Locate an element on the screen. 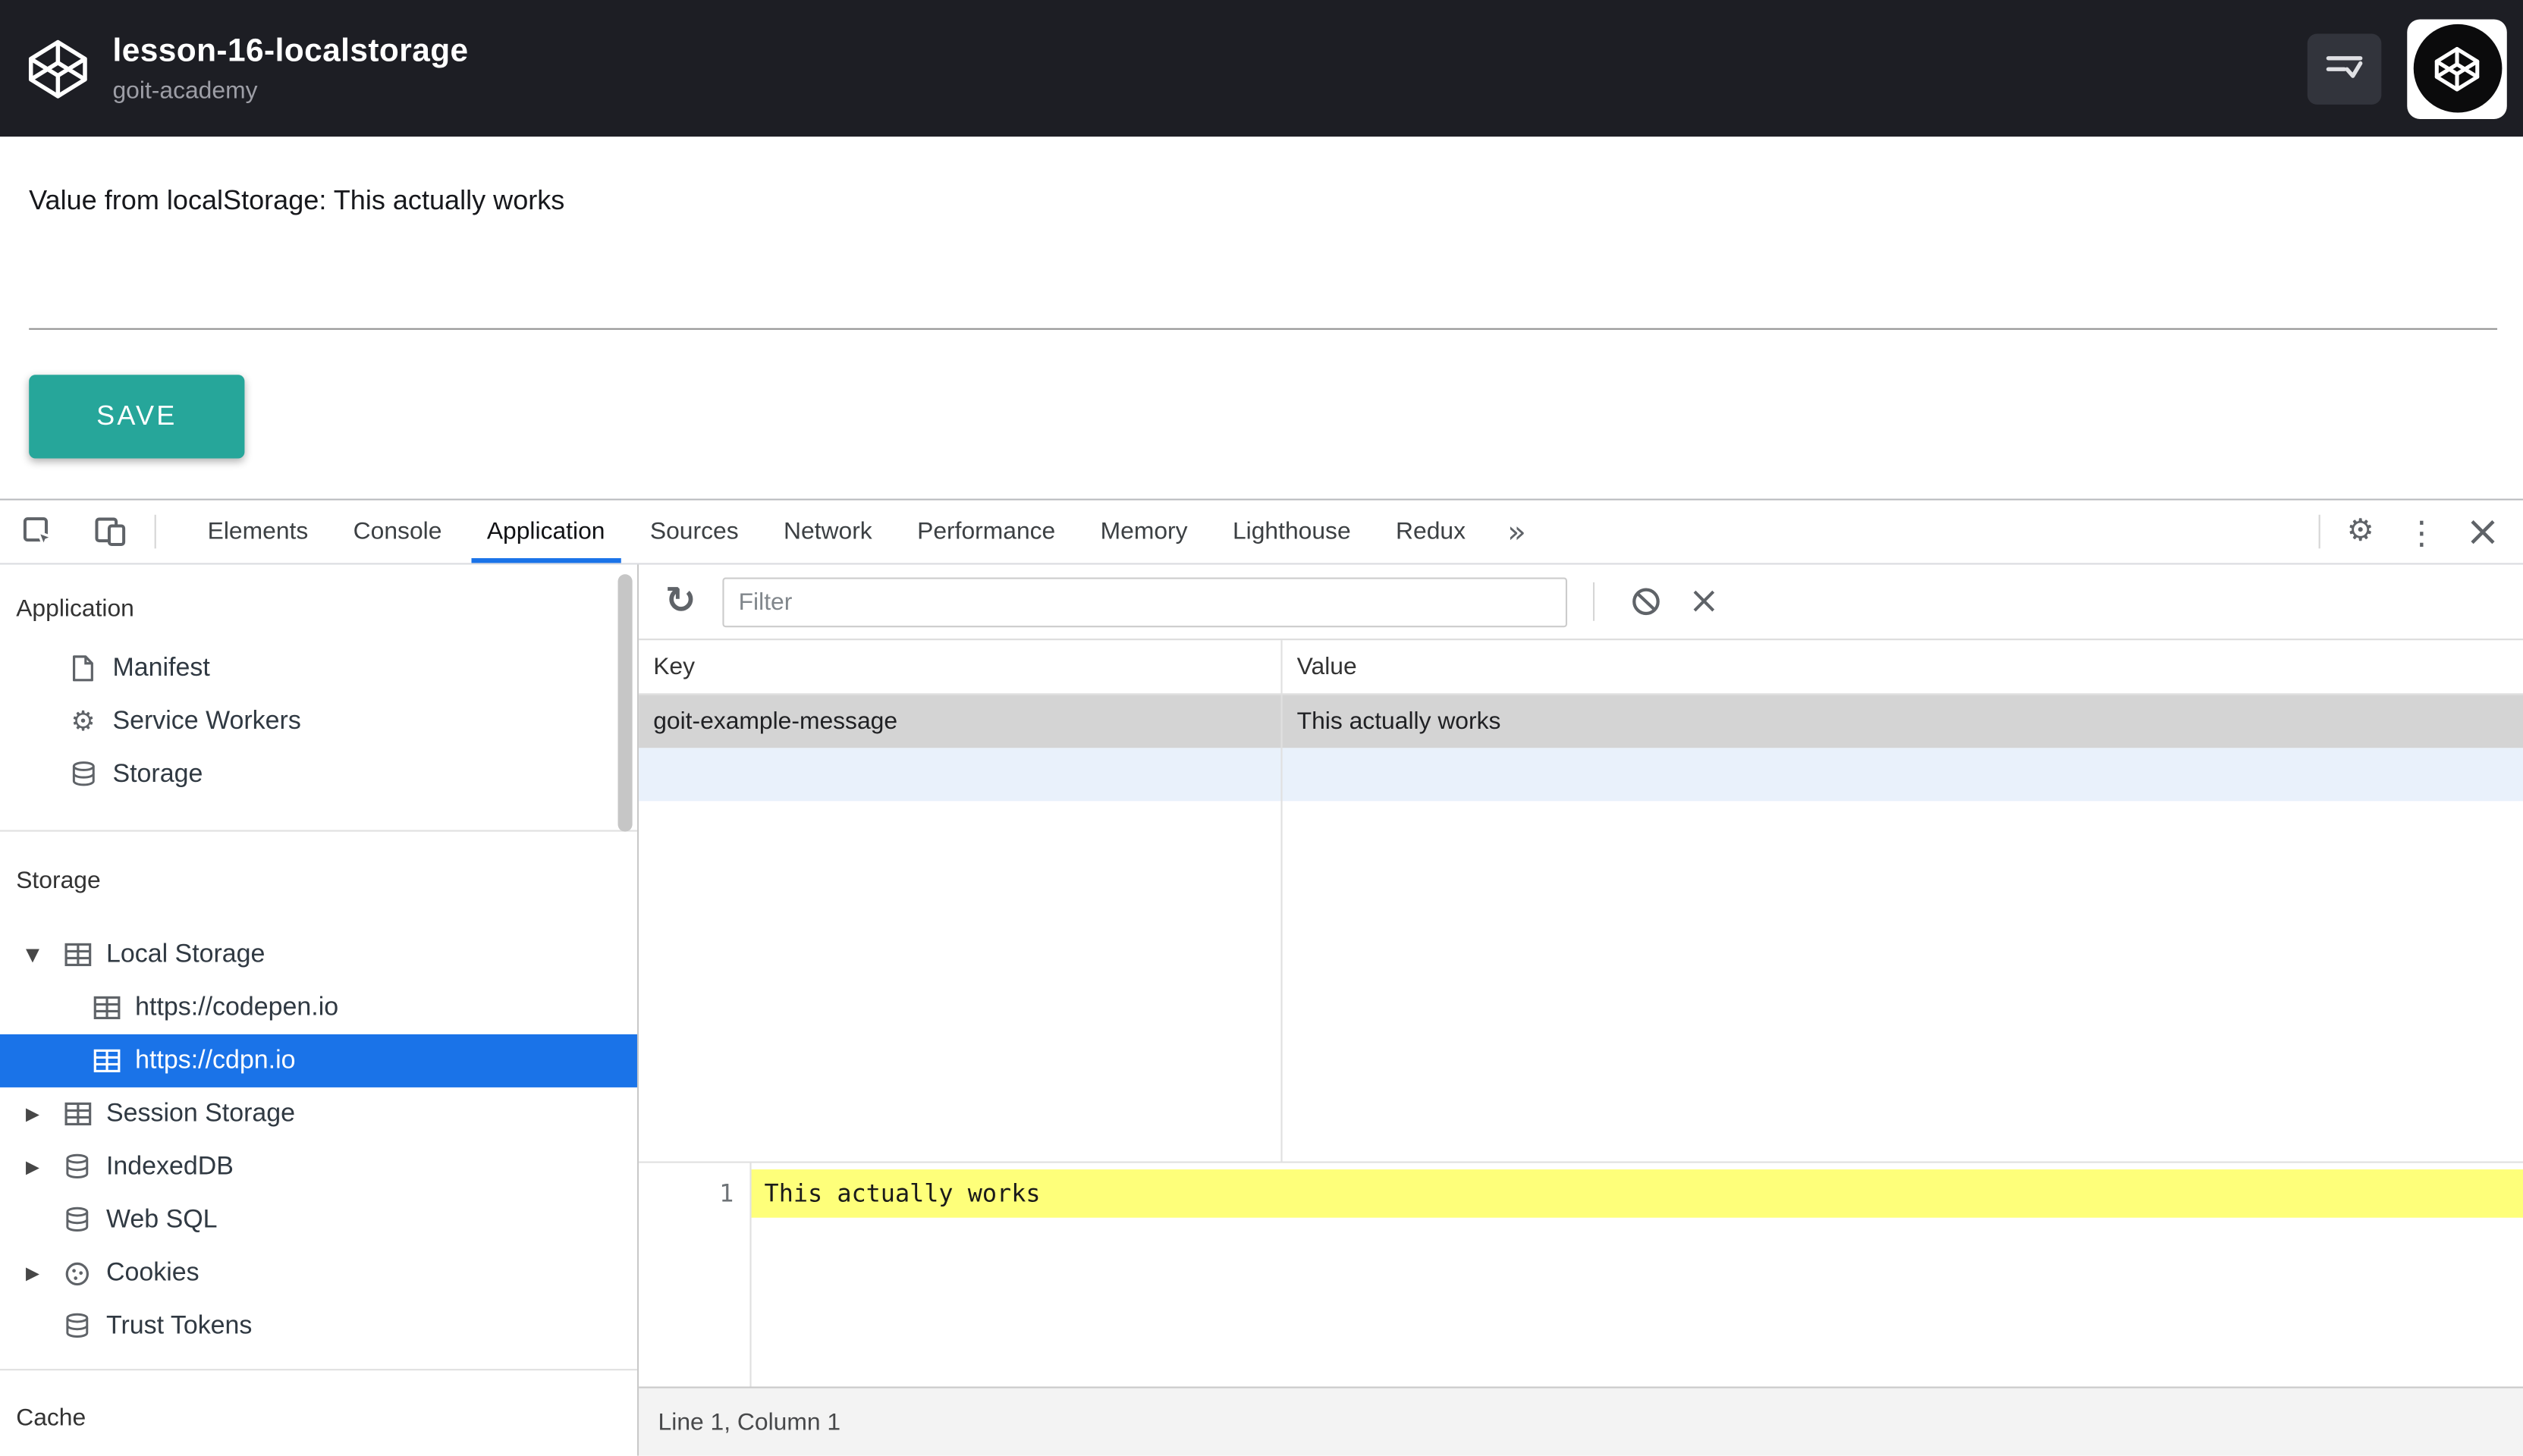 Image resolution: width=2523 pixels, height=1456 pixels. tab-performance: Performance is located at coordinates (986, 531).